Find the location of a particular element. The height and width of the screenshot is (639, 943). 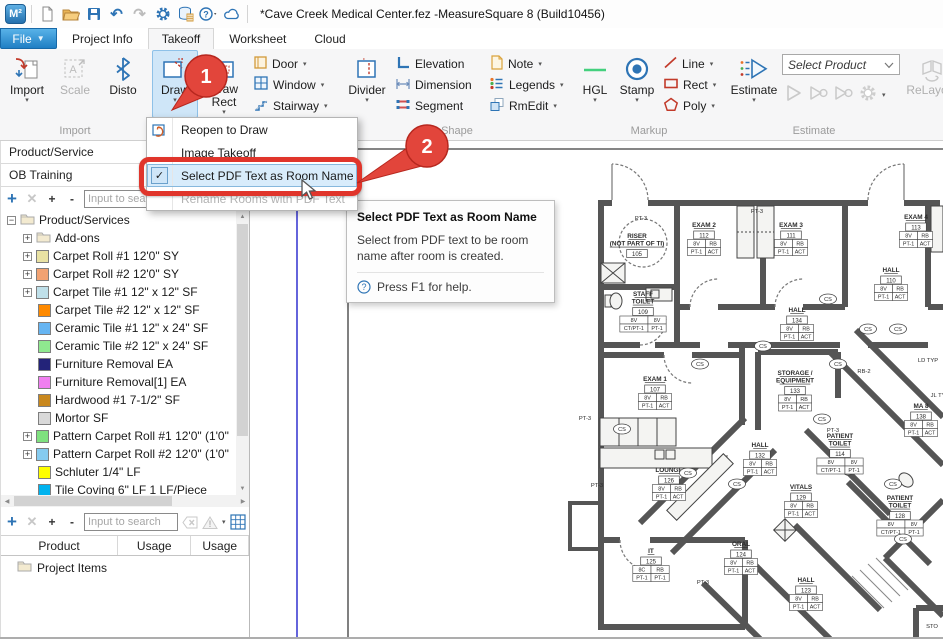

tree-item: + Pattern Carpet Roll #1 12'0" (1'0" is located at coordinates (125, 436).